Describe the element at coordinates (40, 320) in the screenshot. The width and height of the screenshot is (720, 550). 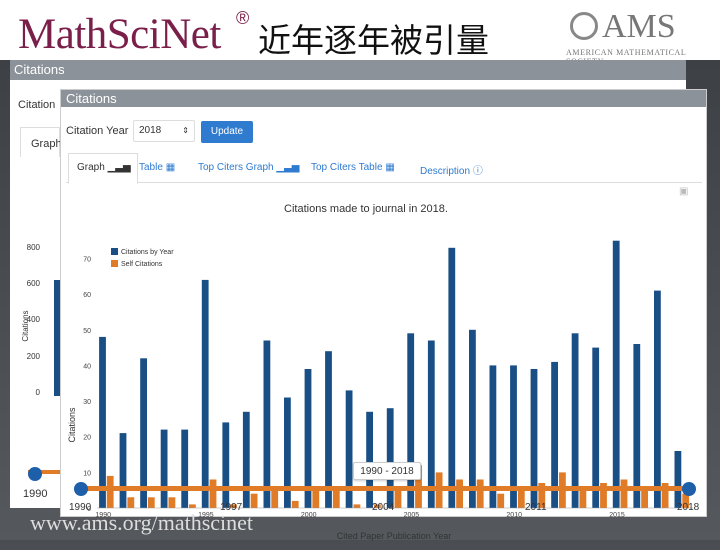
I see `background-y-axis: 800 600 400 200 0 Citations` at that location.